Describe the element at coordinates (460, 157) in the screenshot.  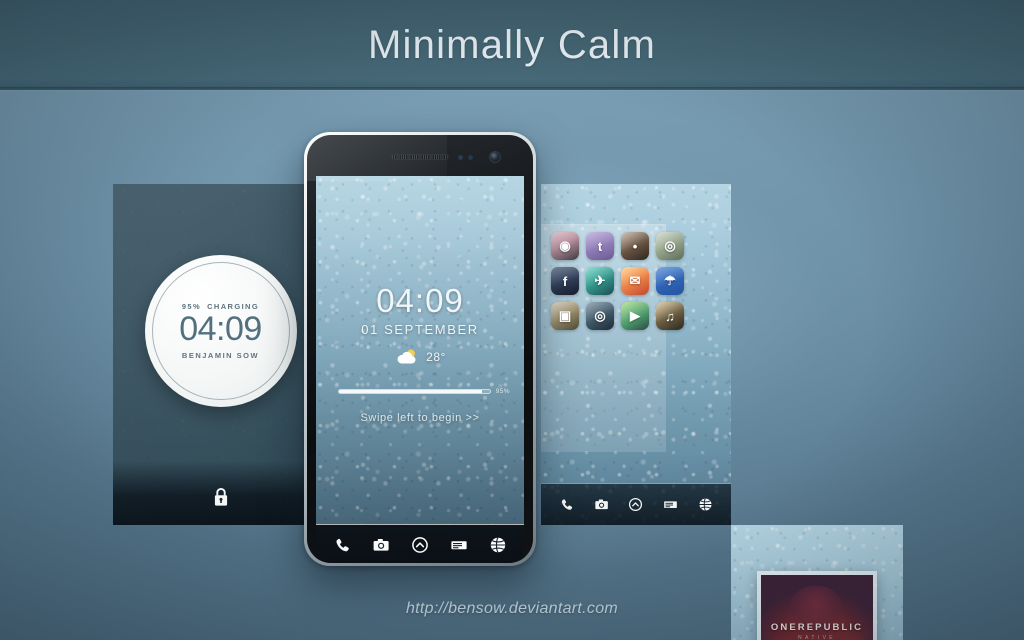
I see `proximity-sensor-icon` at that location.